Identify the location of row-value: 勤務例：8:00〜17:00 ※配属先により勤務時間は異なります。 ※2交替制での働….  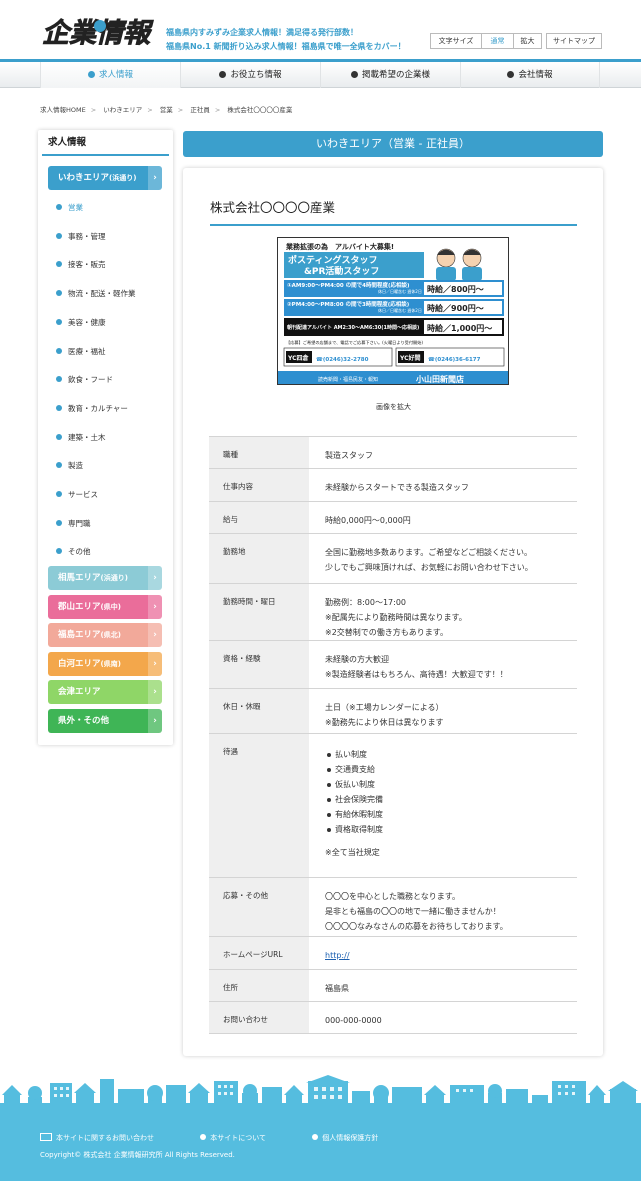
(443, 612).